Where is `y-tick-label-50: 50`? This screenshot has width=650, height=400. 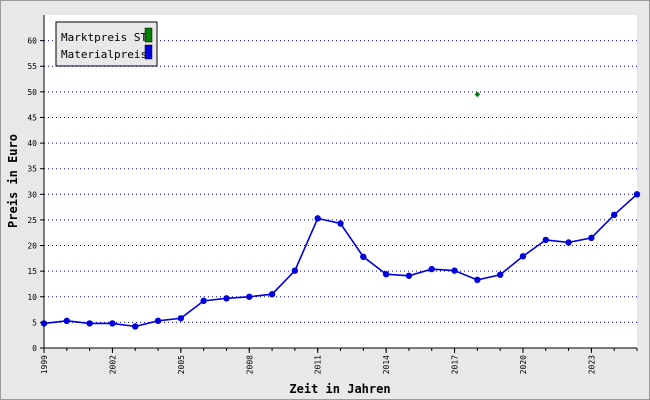 y-tick-label-50: 50 is located at coordinates (32, 92).